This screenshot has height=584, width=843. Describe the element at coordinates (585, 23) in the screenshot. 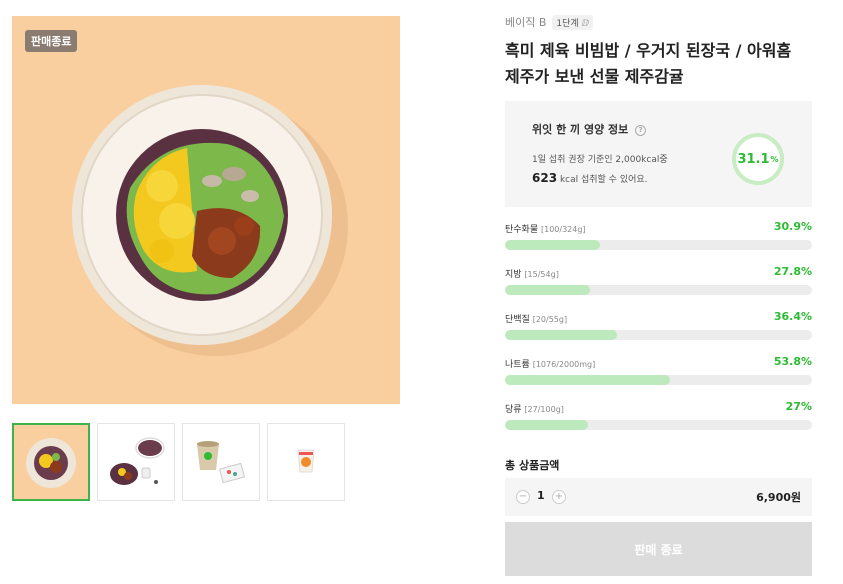

I see `info-icon: ⅅ` at that location.